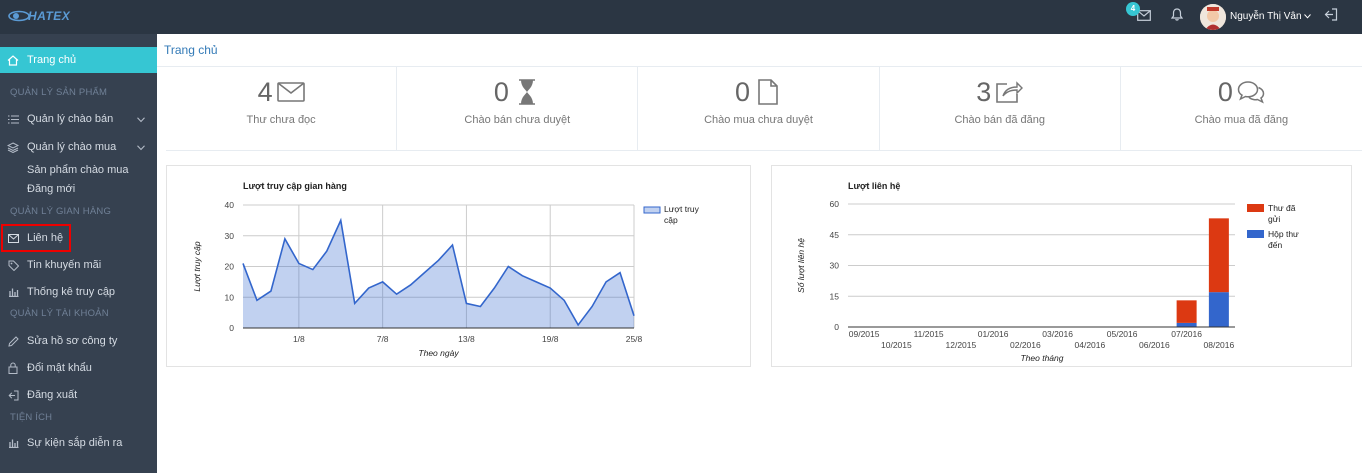 The height and width of the screenshot is (473, 1362). I want to click on x-tick-label: 1/8, so click(299, 339).